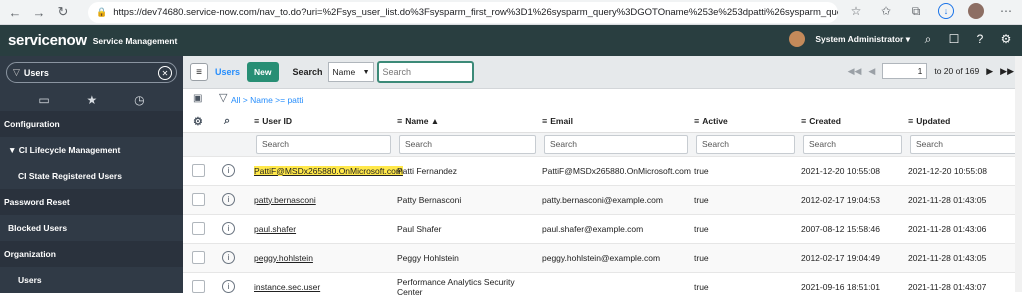  What do you see at coordinates (856, 11) in the screenshot?
I see `bookmark-star-icon: ☆` at bounding box center [856, 11].